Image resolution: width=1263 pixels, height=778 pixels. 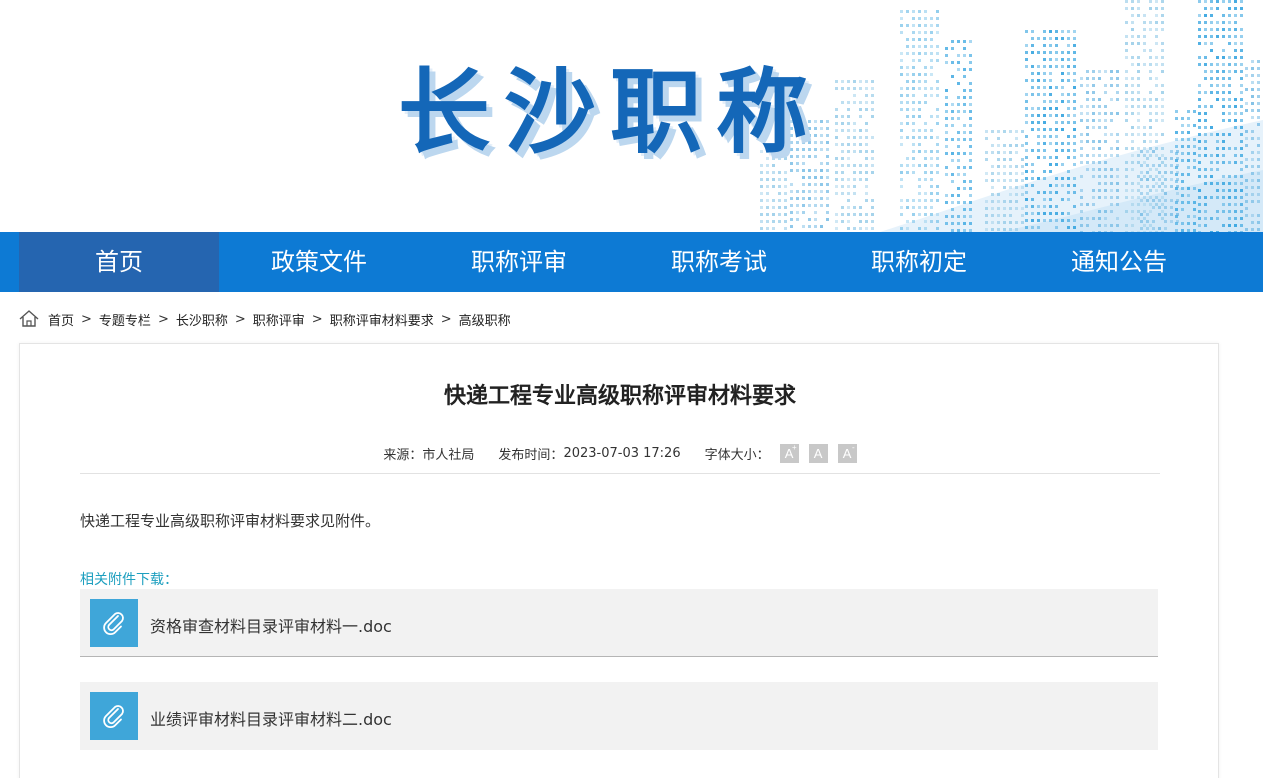 I want to click on attachment-name: 资格审查材料目录评审材料一.doc, so click(x=271, y=625).